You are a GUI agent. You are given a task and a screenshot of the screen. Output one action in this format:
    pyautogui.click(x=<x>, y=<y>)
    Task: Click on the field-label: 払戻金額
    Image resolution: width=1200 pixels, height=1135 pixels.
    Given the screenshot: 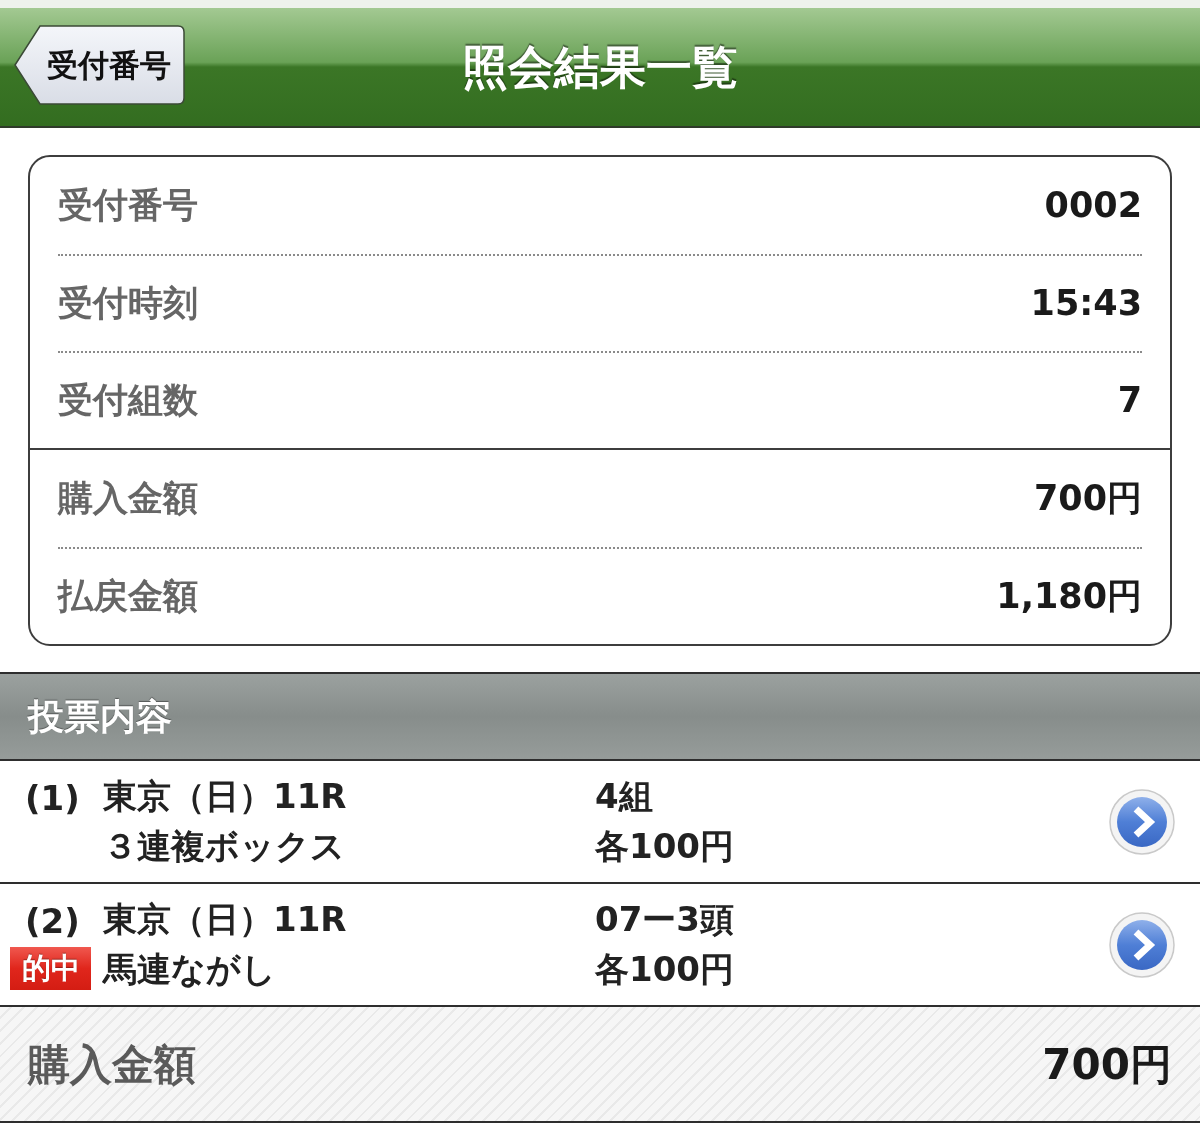 What is the action you would take?
    pyautogui.click(x=128, y=597)
    